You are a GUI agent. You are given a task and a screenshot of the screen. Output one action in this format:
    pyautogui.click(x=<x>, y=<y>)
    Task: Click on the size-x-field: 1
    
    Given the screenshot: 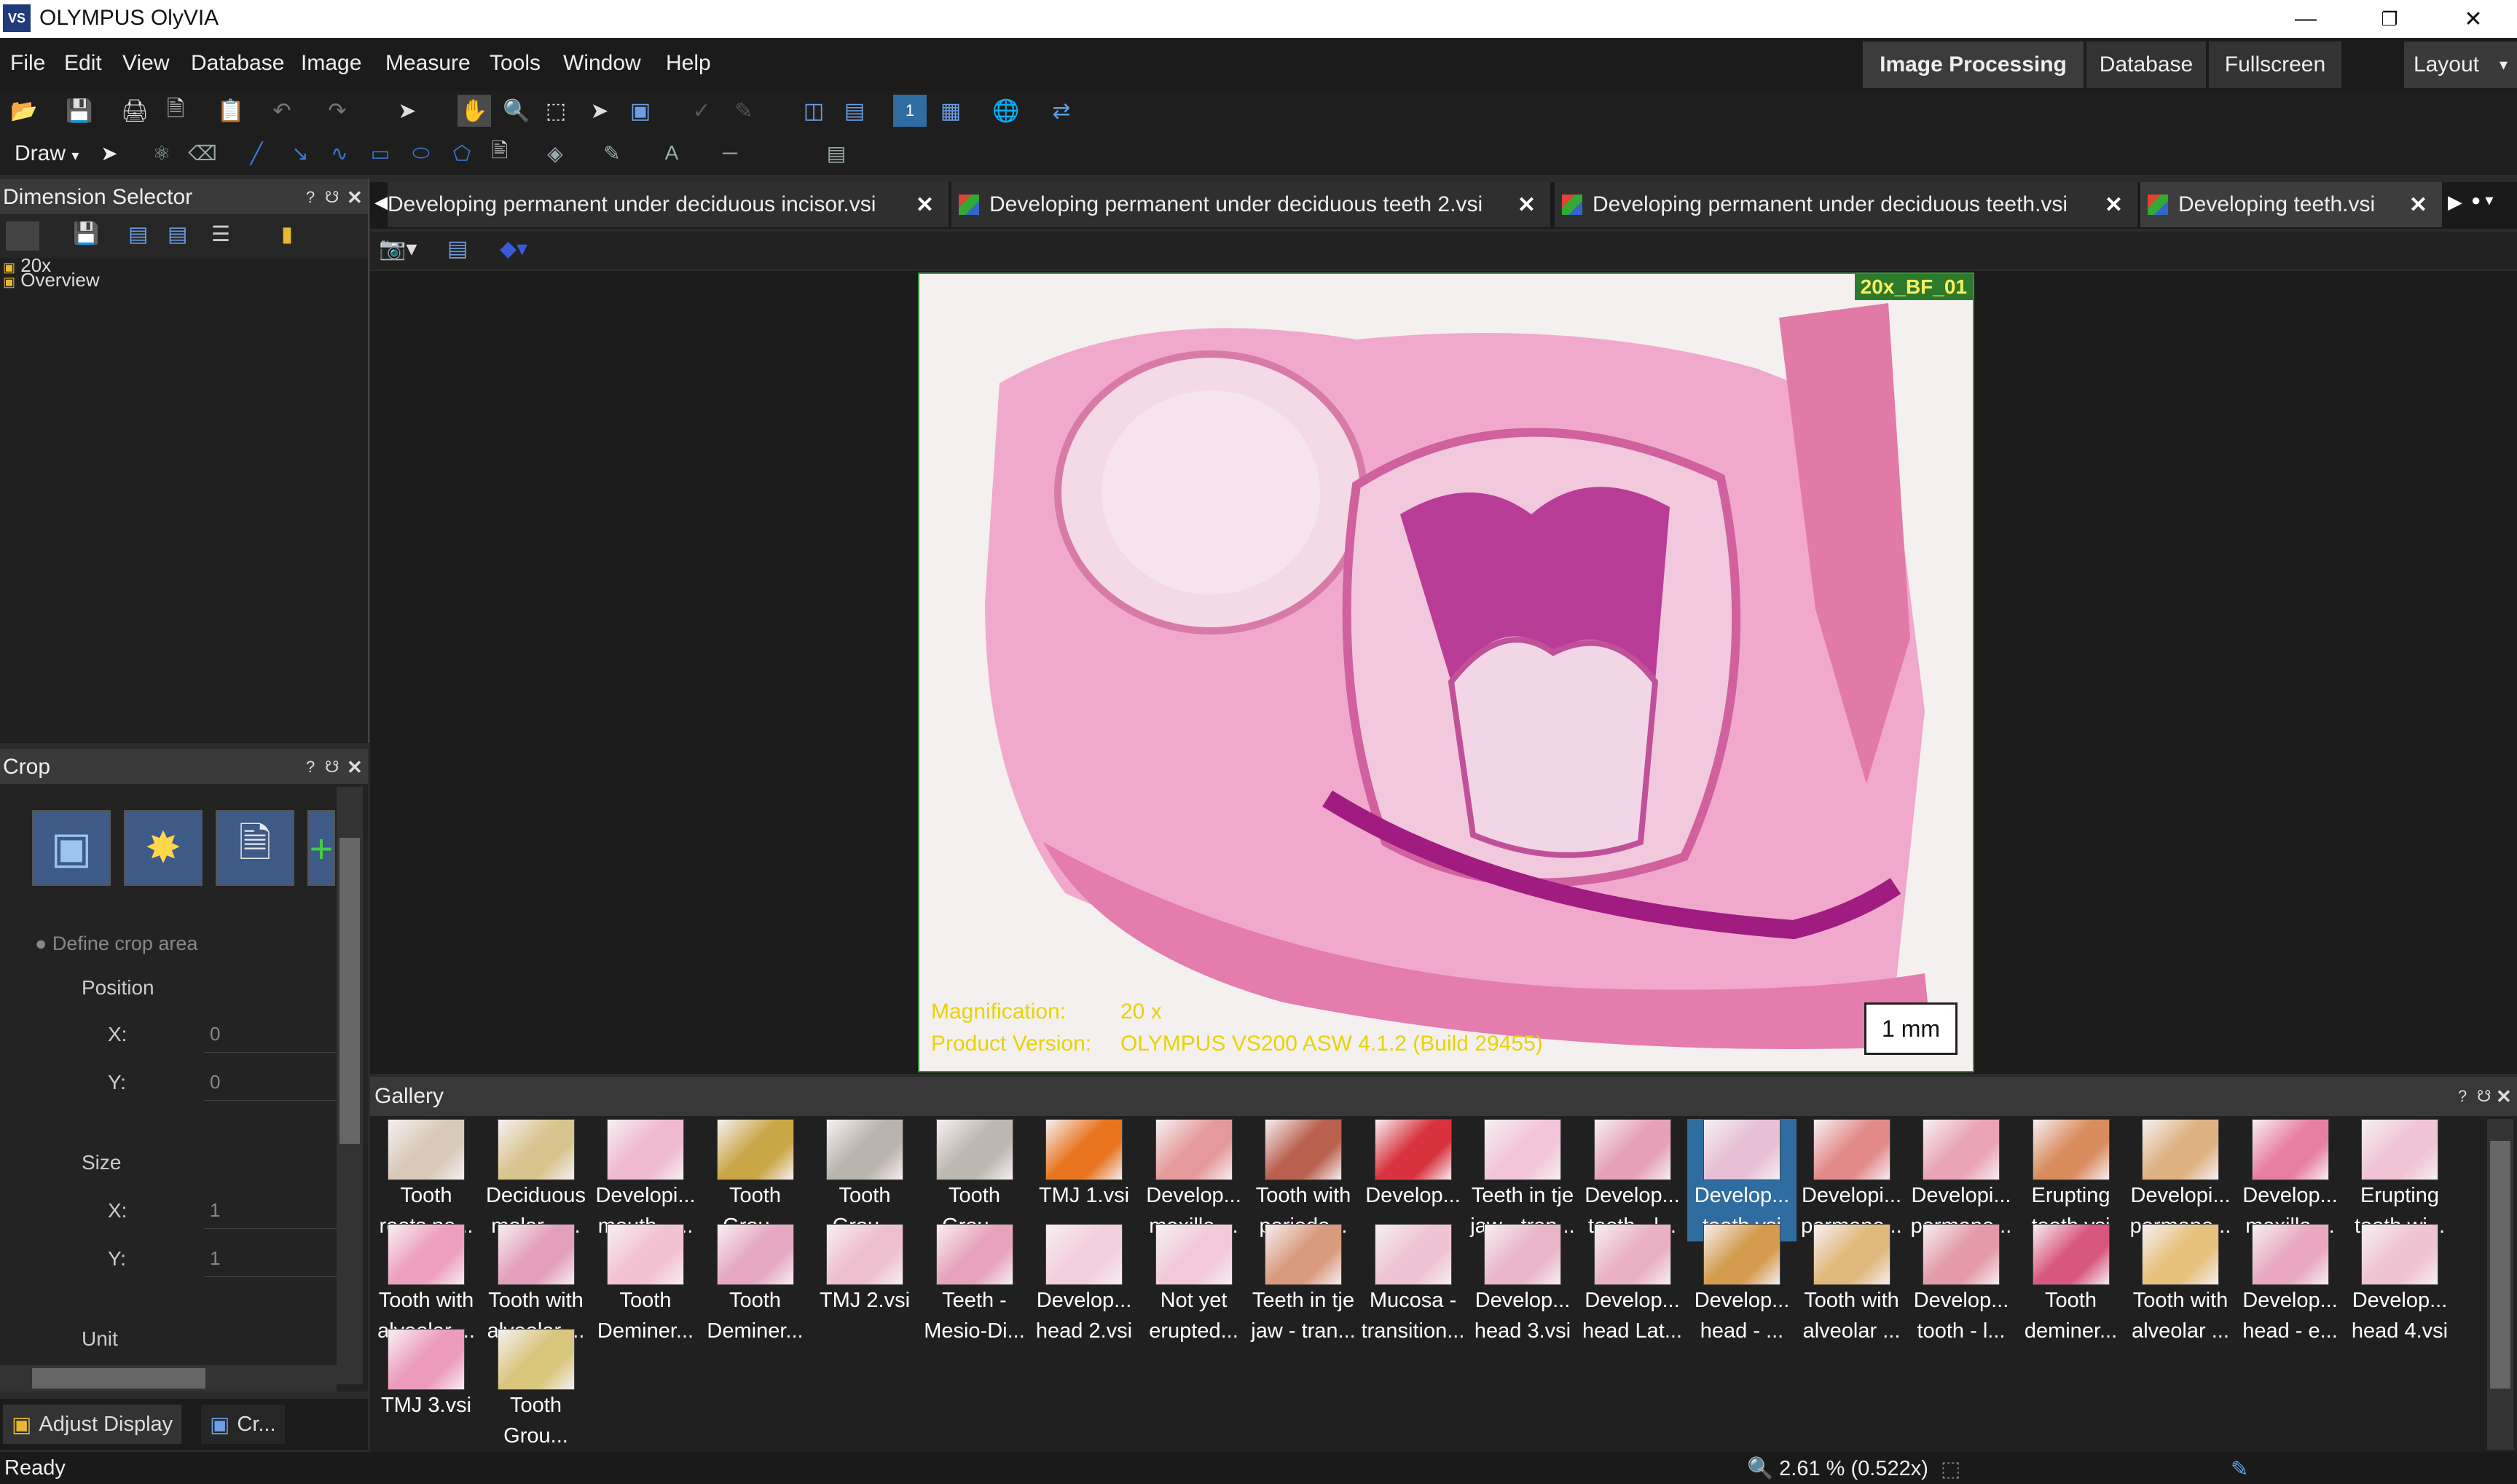 What is the action you would take?
    pyautogui.click(x=272, y=1210)
    